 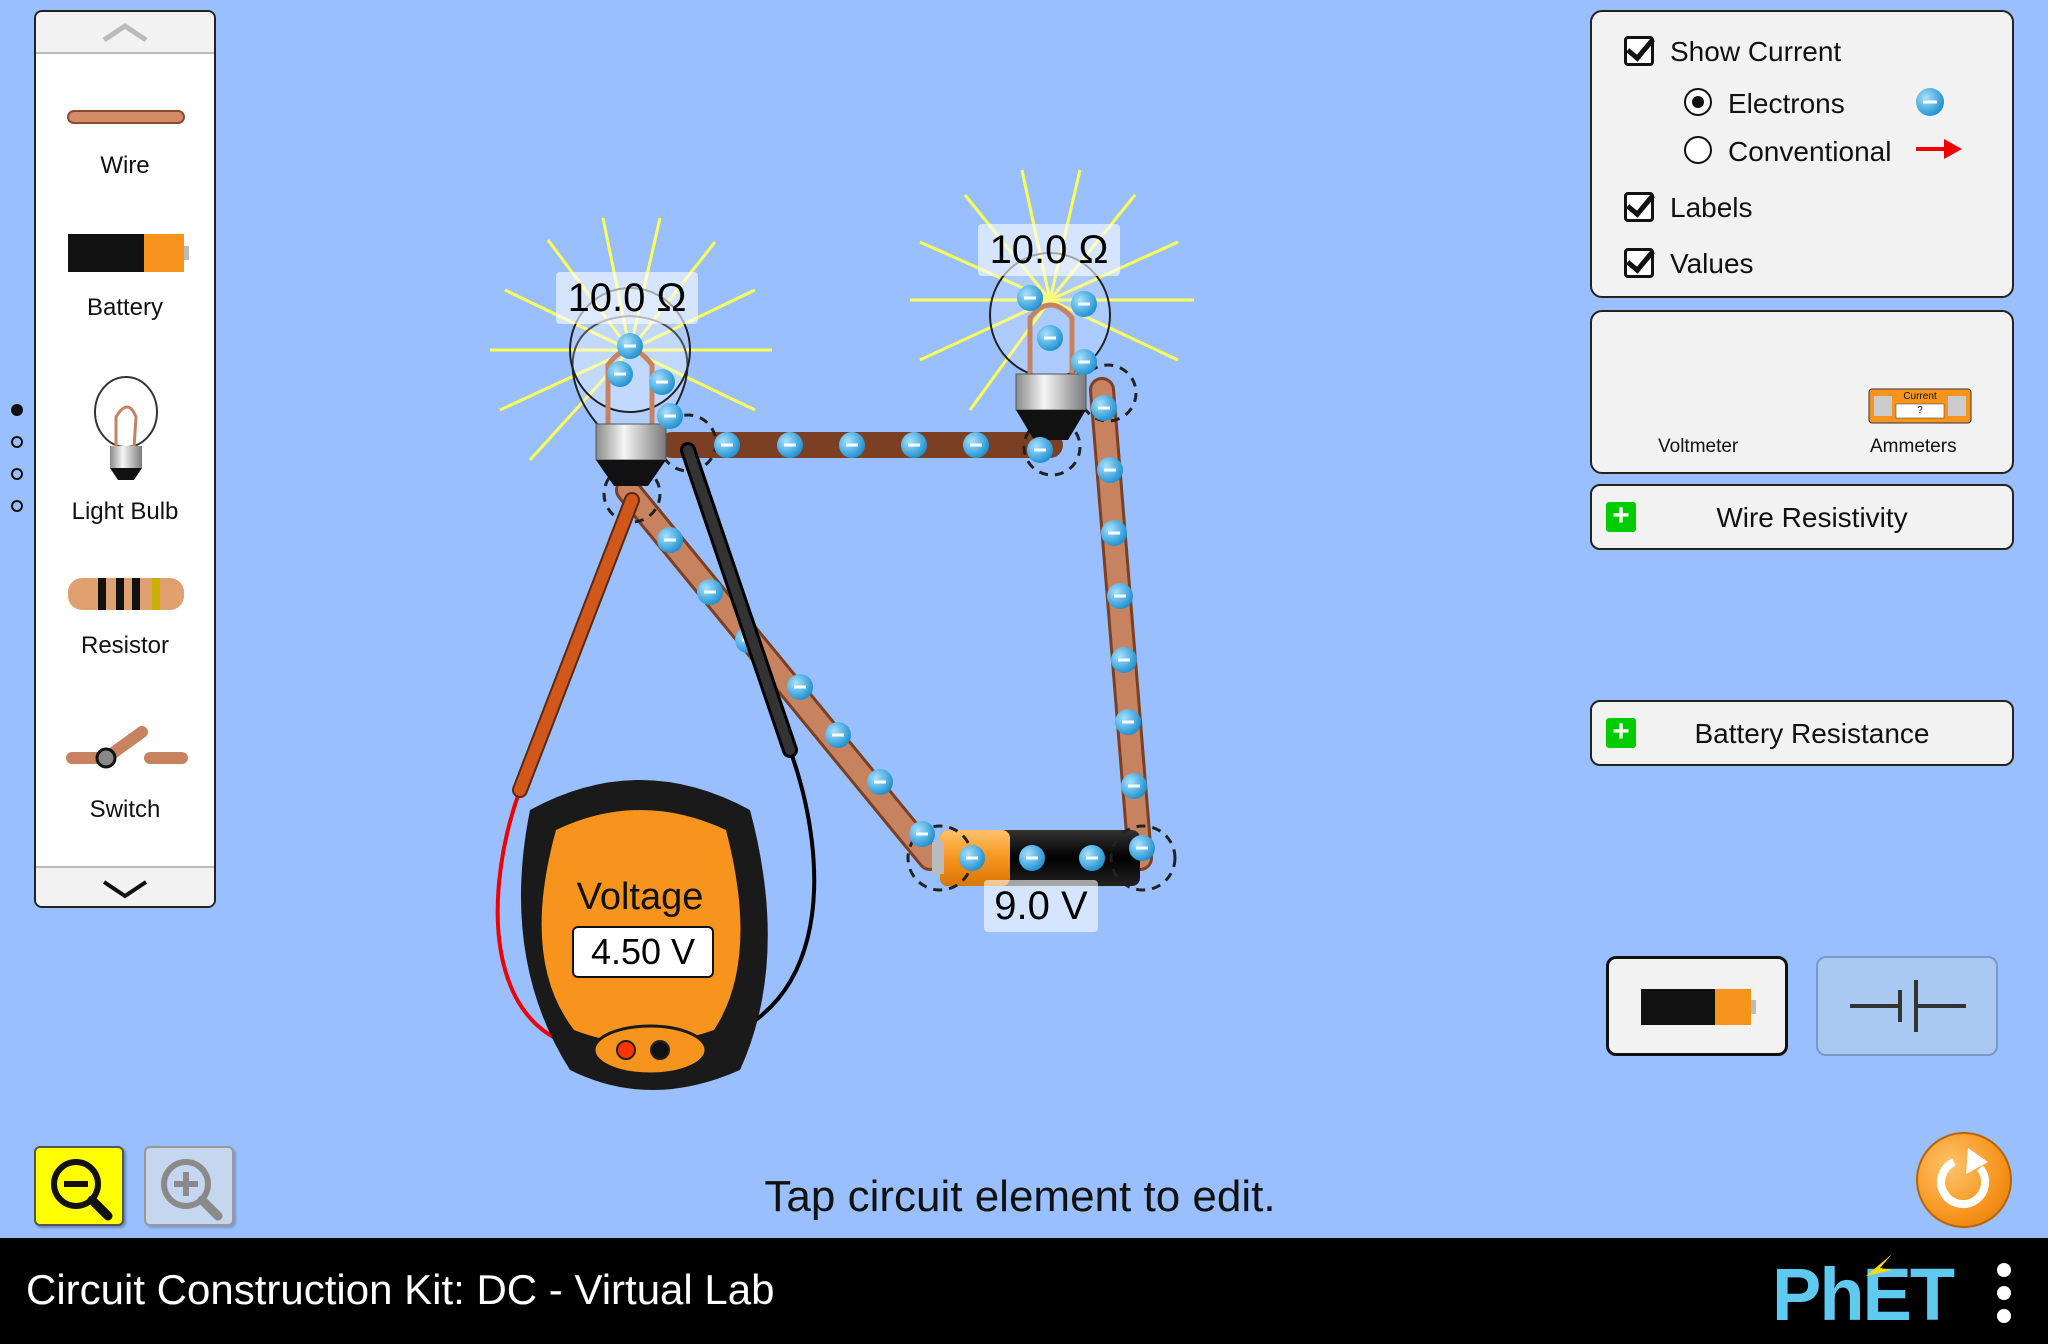 What do you see at coordinates (1041, 906) in the screenshot?
I see `battery-voltage-label: 9.0 V` at bounding box center [1041, 906].